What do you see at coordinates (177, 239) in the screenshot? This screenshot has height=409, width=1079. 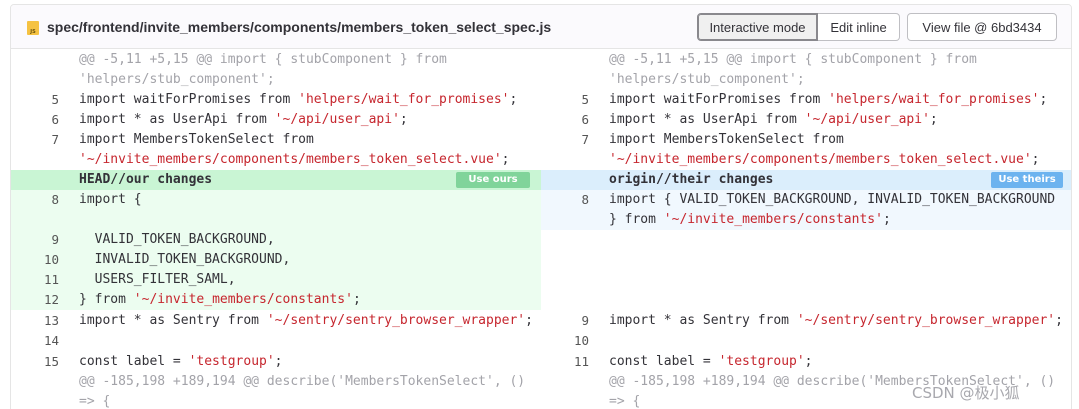 I see `code-line: VALID_TOKEN_BACKGROUND,` at bounding box center [177, 239].